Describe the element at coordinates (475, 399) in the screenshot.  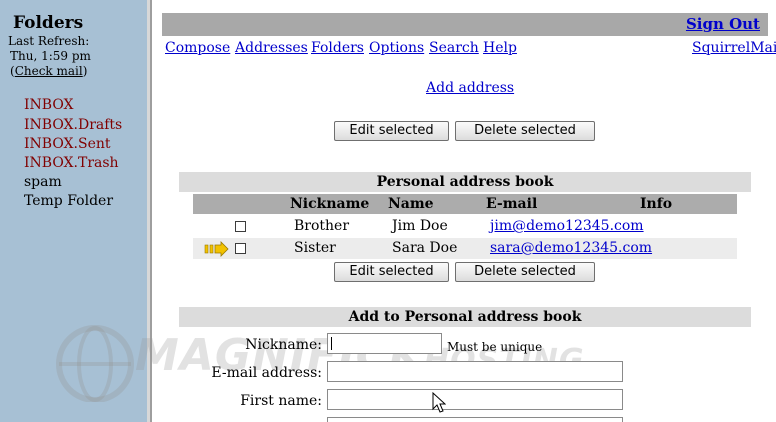
I see `firstname-input` at that location.